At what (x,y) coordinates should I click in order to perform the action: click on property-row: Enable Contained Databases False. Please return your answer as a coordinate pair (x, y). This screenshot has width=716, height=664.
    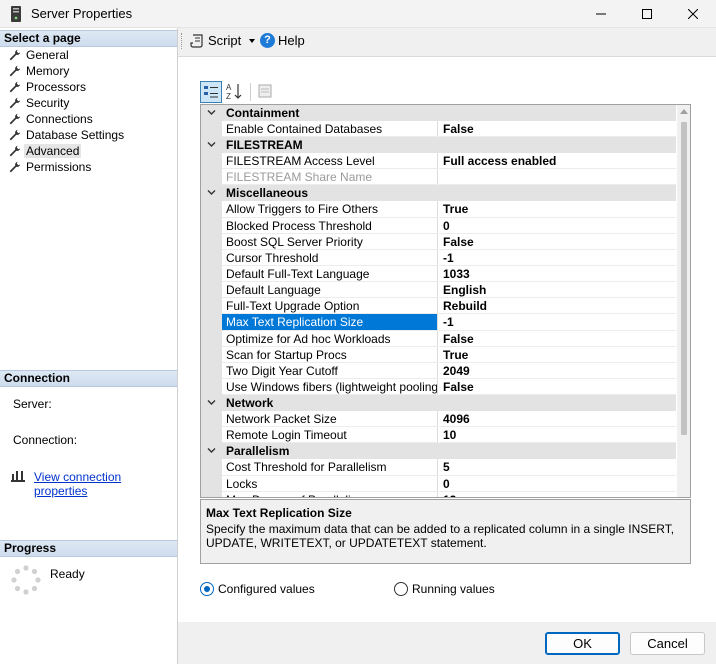
    Looking at the image, I should click on (438, 129).